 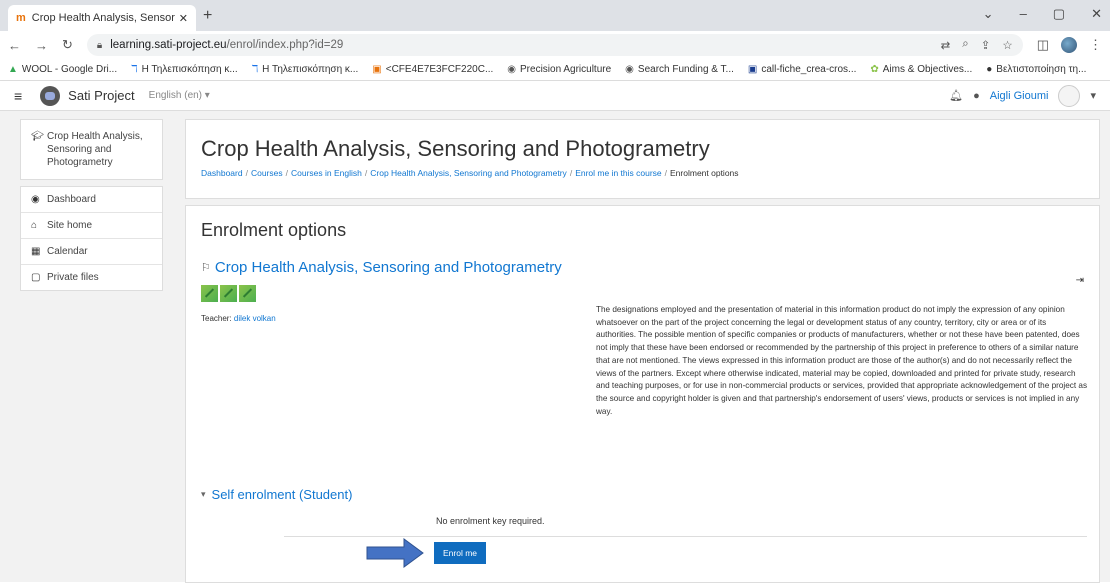 What do you see at coordinates (642, 293) in the screenshot?
I see `course-image` at bounding box center [642, 293].